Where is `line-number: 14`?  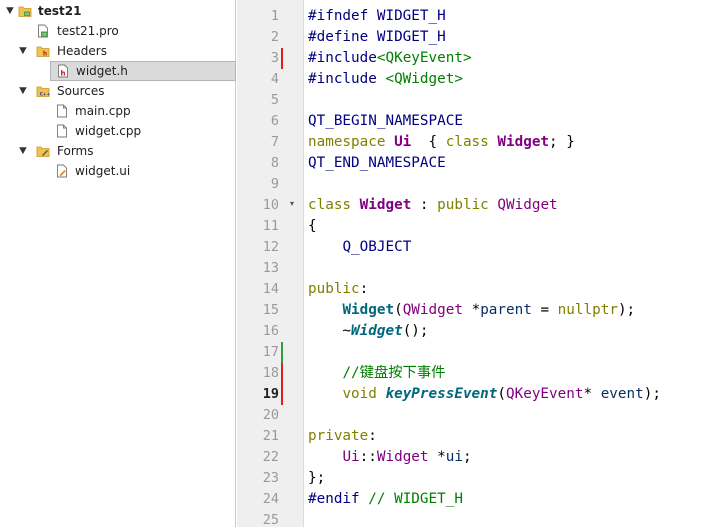 line-number: 14 is located at coordinates (270, 289).